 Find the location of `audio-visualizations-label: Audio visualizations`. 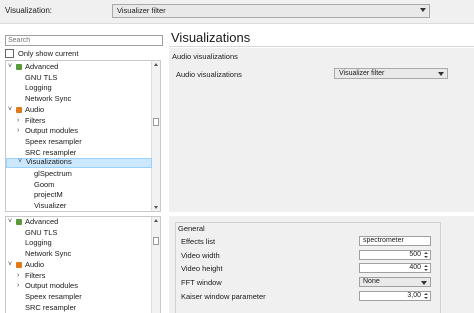

audio-visualizations-label: Audio visualizations is located at coordinates (209, 74).